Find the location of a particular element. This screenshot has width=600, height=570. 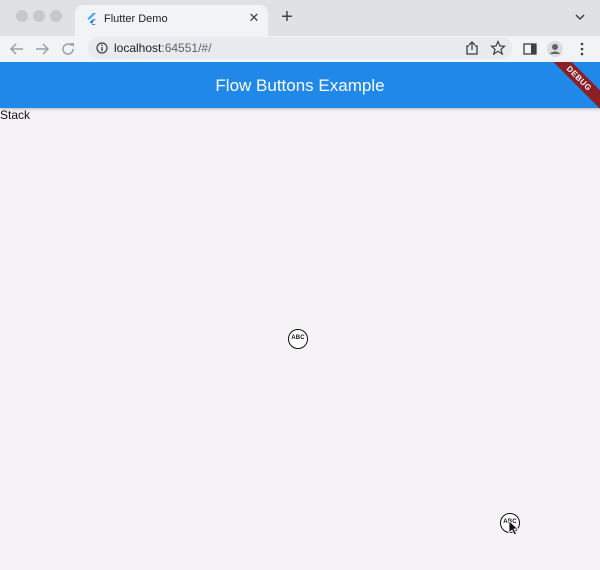

kebab-menu-icon is located at coordinates (582, 49).